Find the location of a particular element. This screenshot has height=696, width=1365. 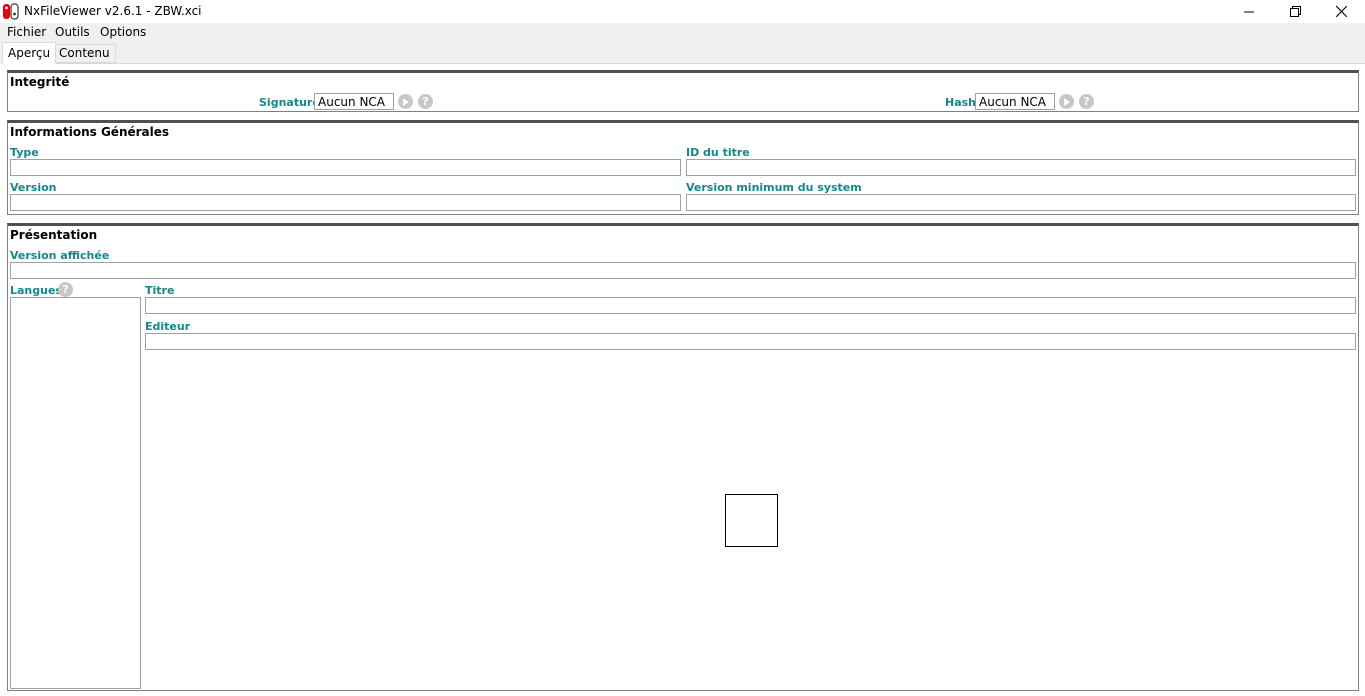

tab-strip is located at coordinates (682, 53).